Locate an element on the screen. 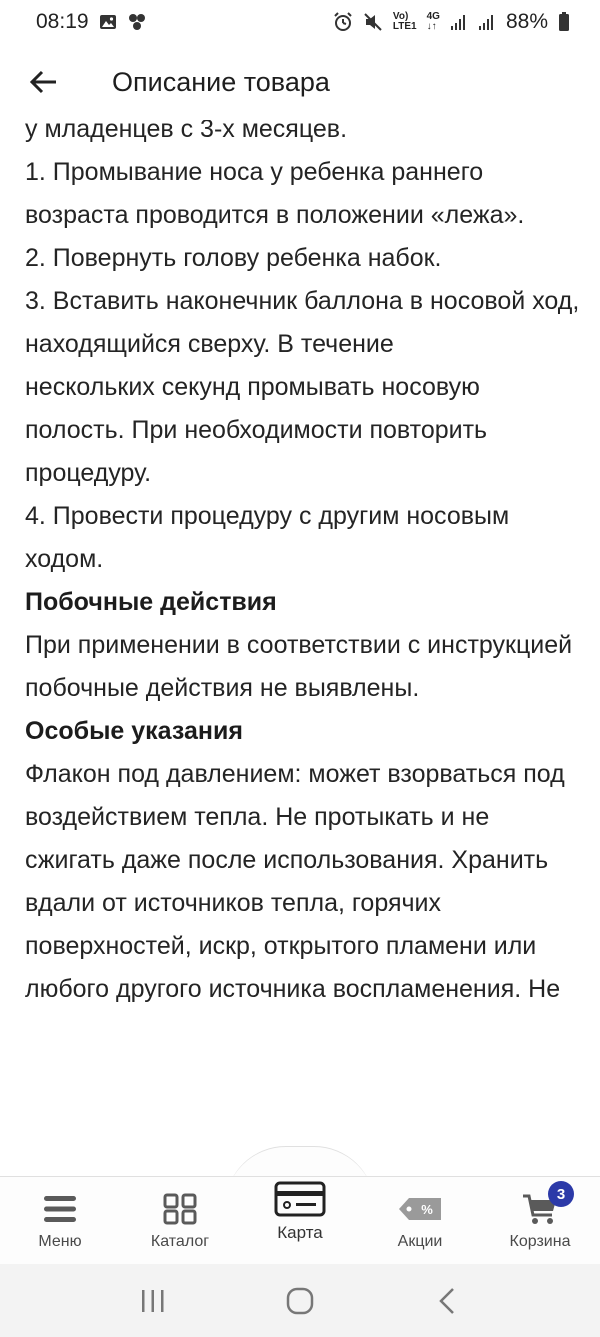 The image size is (600, 1337). recent-apps-button is located at coordinates (153, 1301).